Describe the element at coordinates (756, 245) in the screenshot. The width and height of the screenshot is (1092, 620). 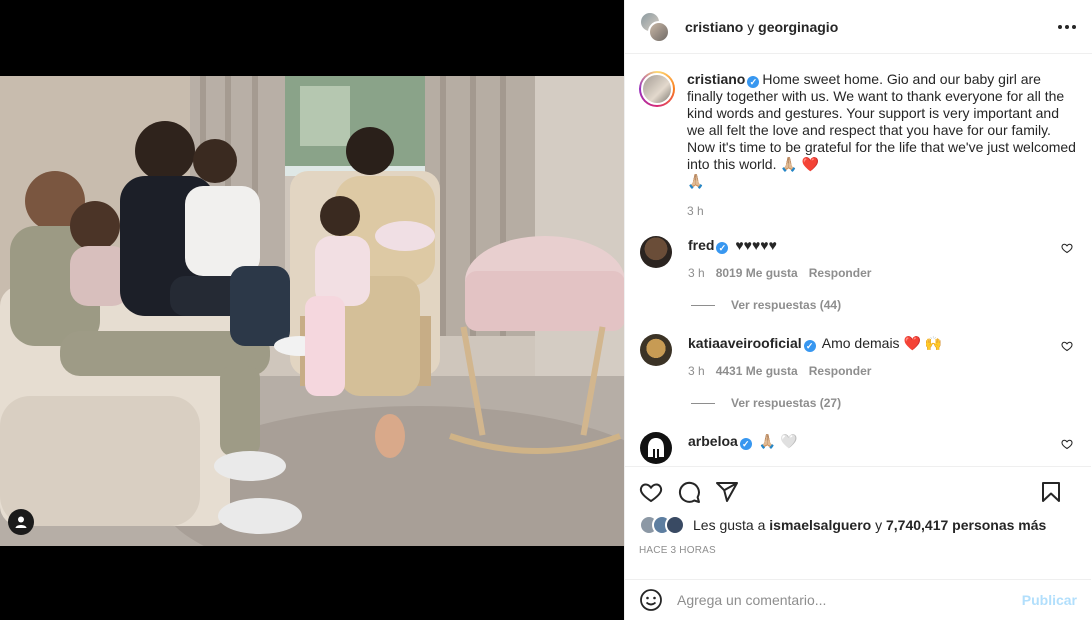
I see `comment-text: ♥♥♥♥♥` at that location.